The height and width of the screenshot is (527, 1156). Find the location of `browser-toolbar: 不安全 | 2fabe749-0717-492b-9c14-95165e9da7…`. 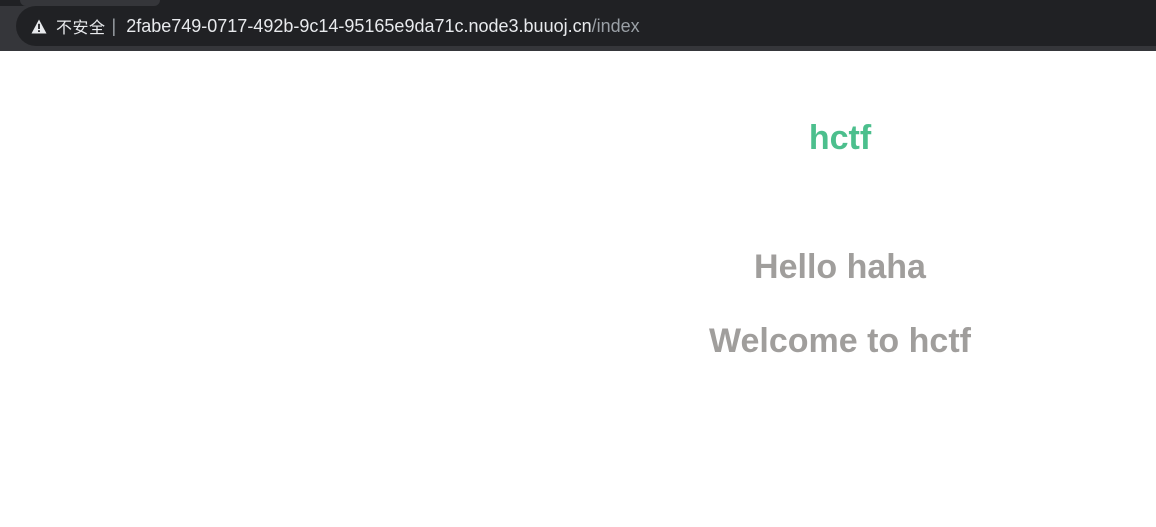

browser-toolbar: 不安全 | 2fabe749-0717-492b-9c14-95165e9da7… is located at coordinates (578, 25).